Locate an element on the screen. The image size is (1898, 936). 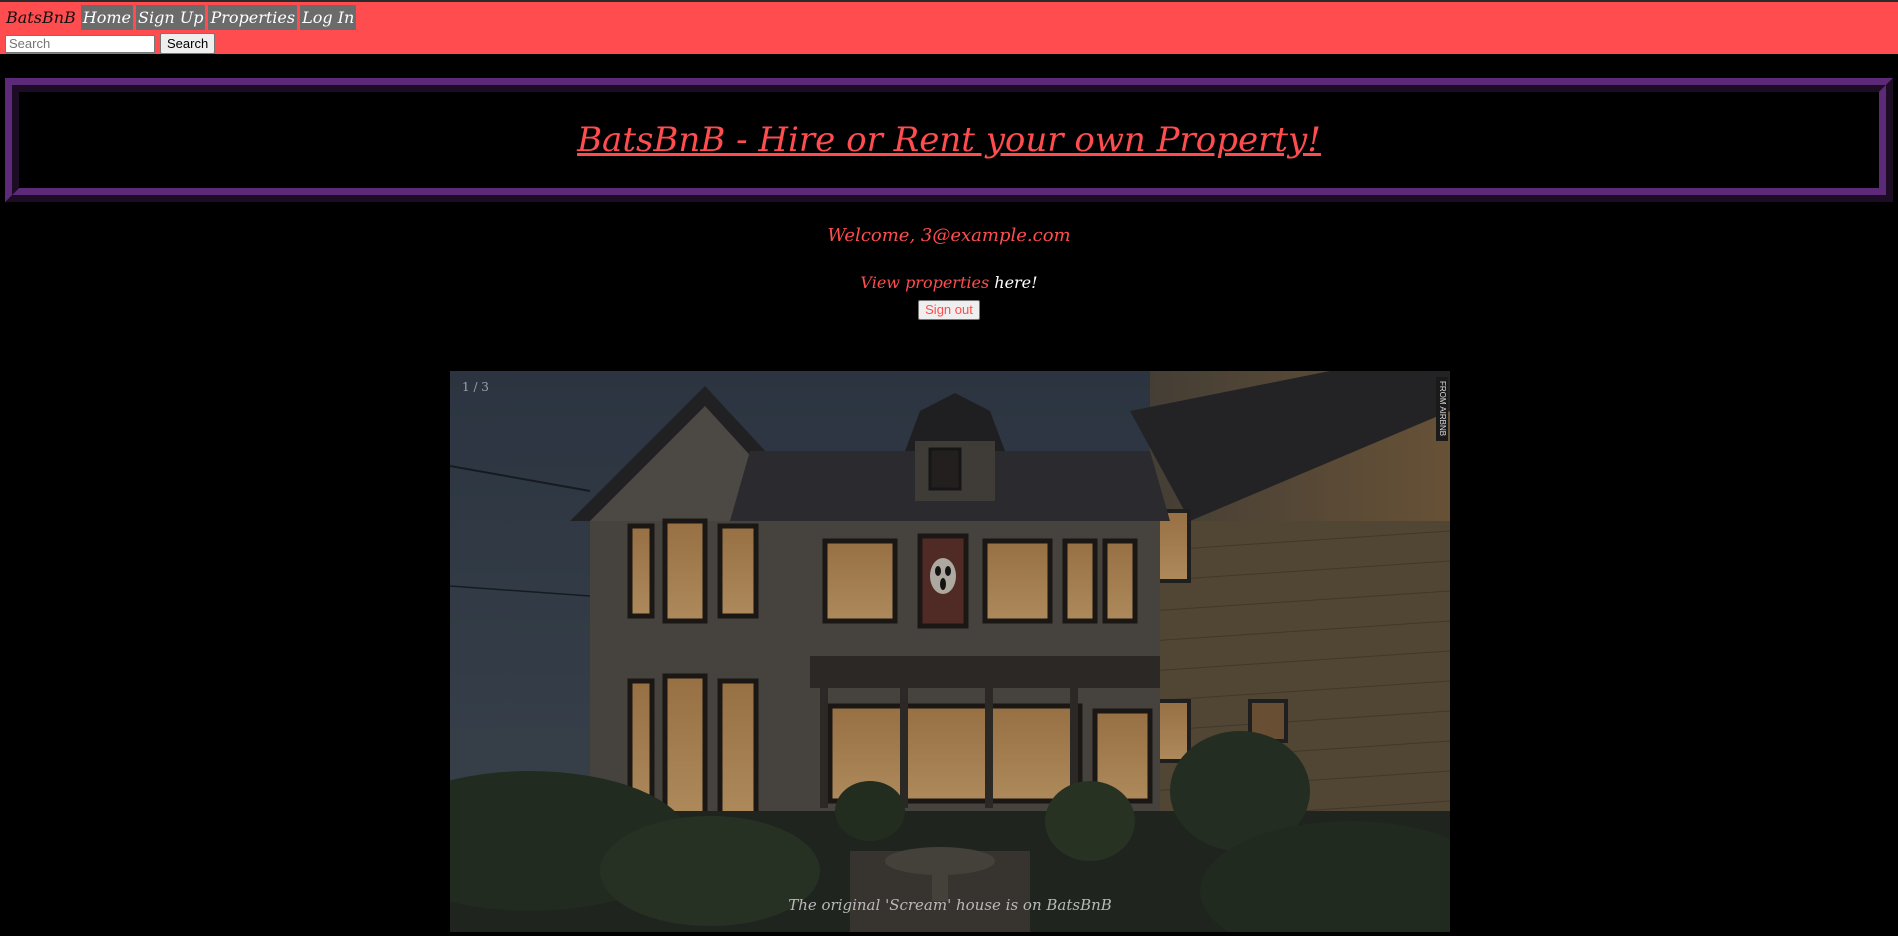
sign-out-button: Sign out is located at coordinates (949, 309).